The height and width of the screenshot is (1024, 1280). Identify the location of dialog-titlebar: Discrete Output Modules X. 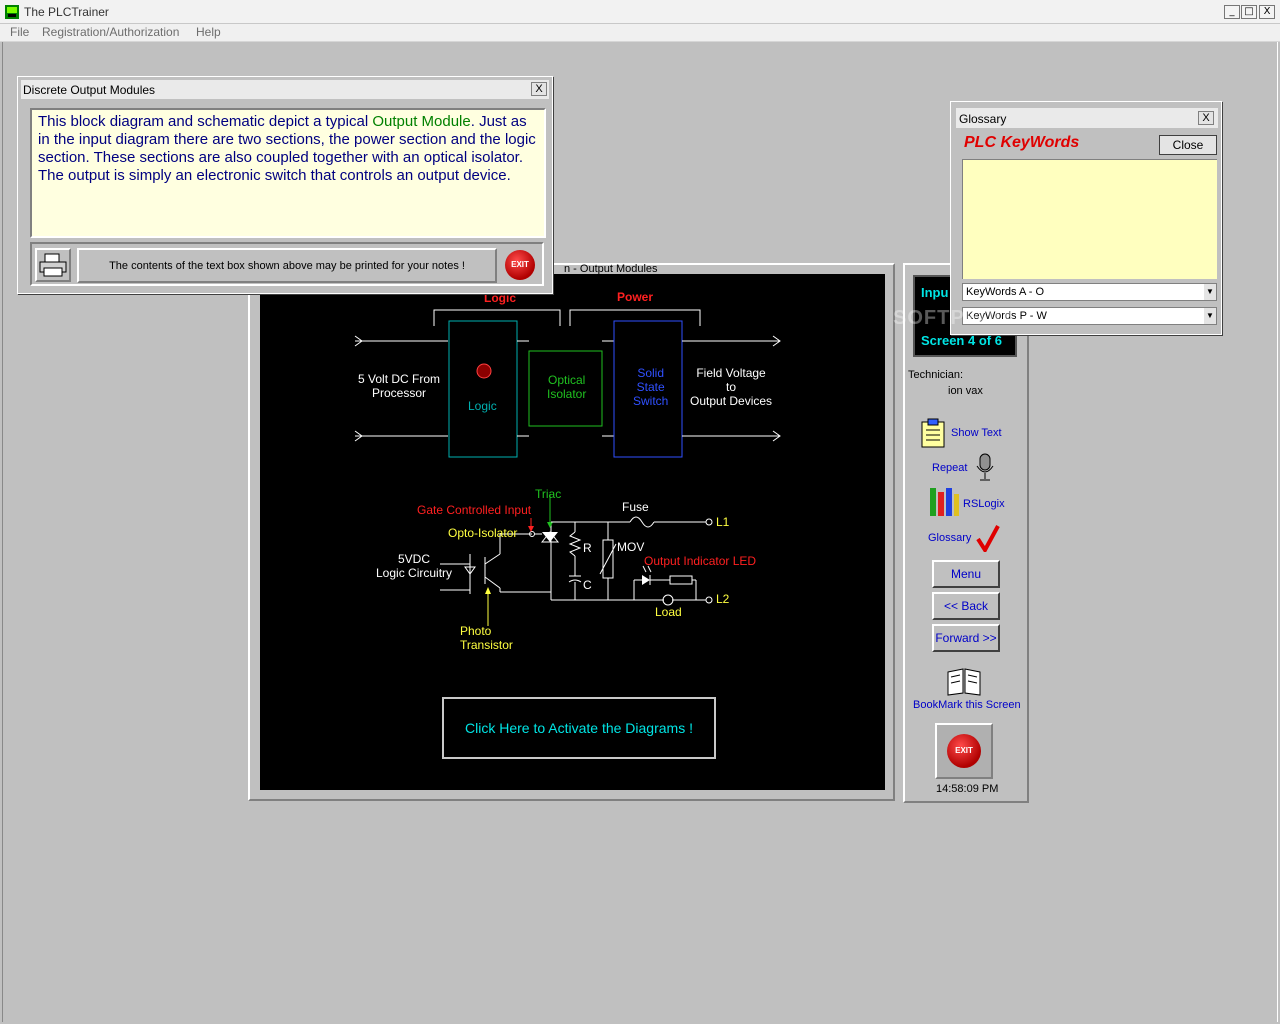
(285, 89).